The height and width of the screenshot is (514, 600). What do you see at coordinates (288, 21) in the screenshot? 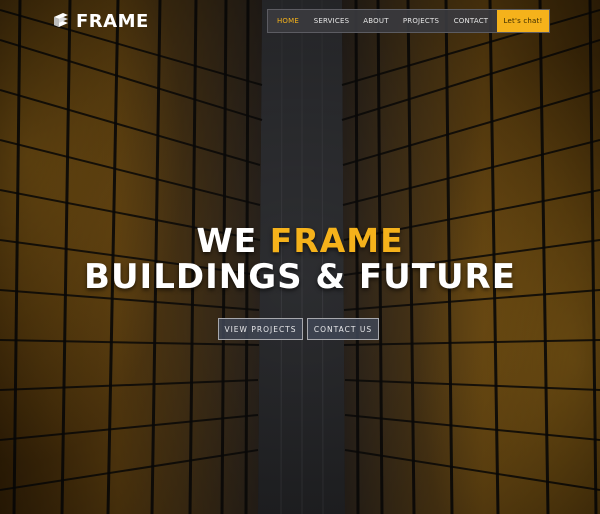
I see `nav-item-home: HOME` at bounding box center [288, 21].